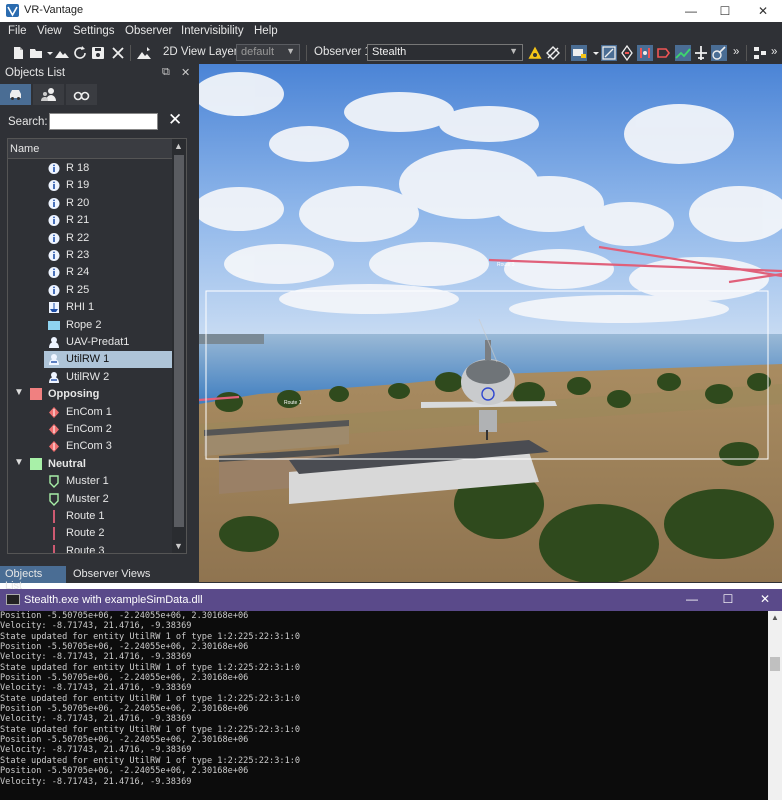 The image size is (782, 800). I want to click on boat-icon, so click(54, 307).